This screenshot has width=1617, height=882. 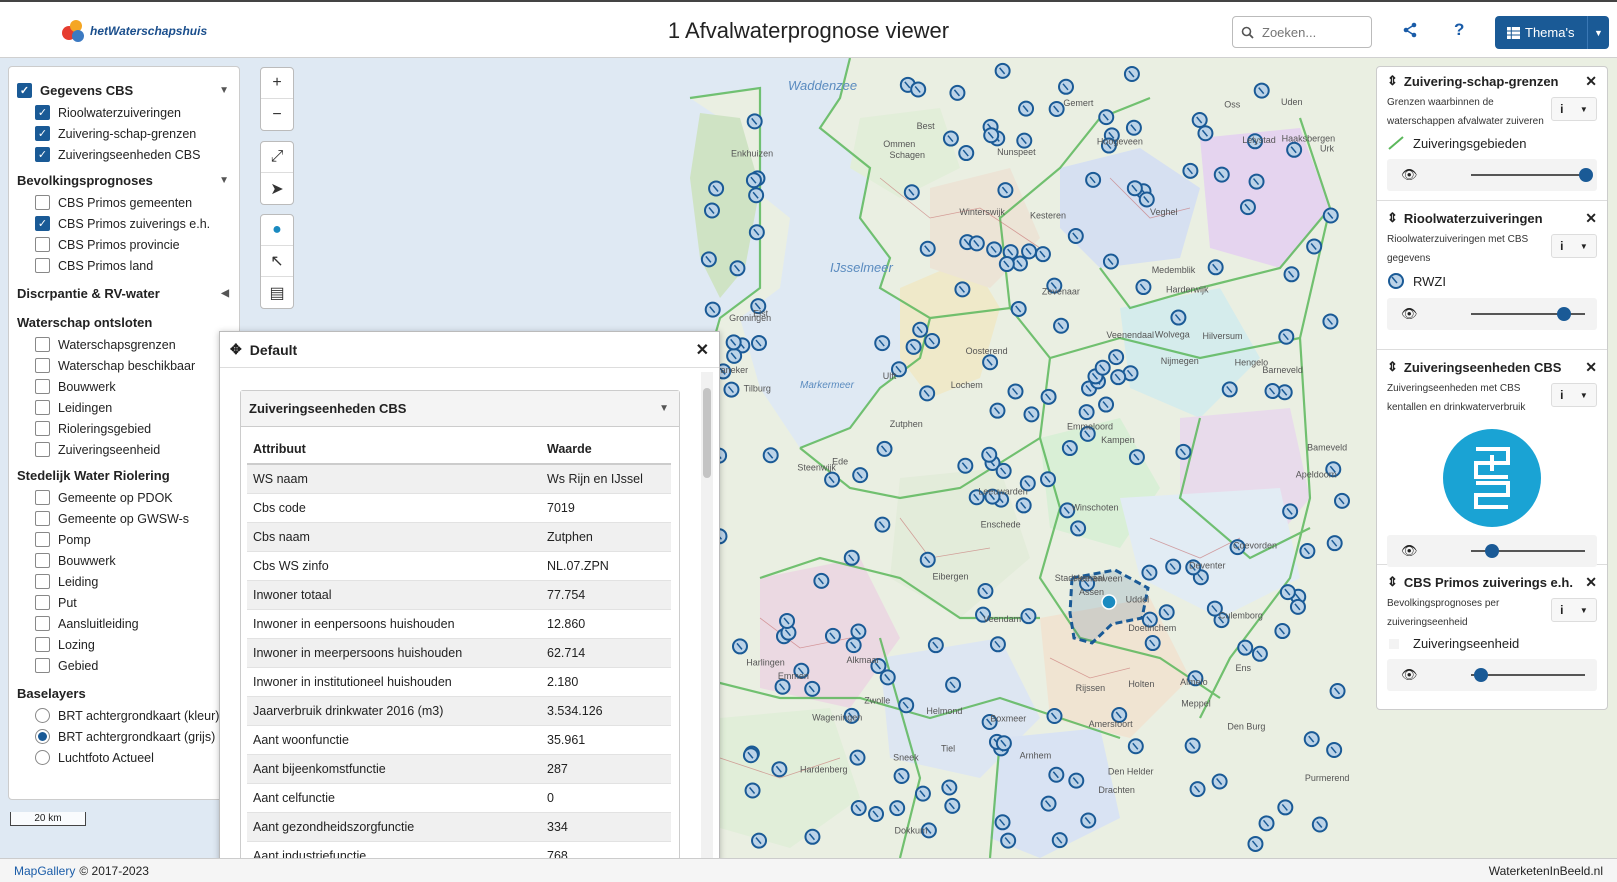 I want to click on help-icon: ?, so click(x=1459, y=30).